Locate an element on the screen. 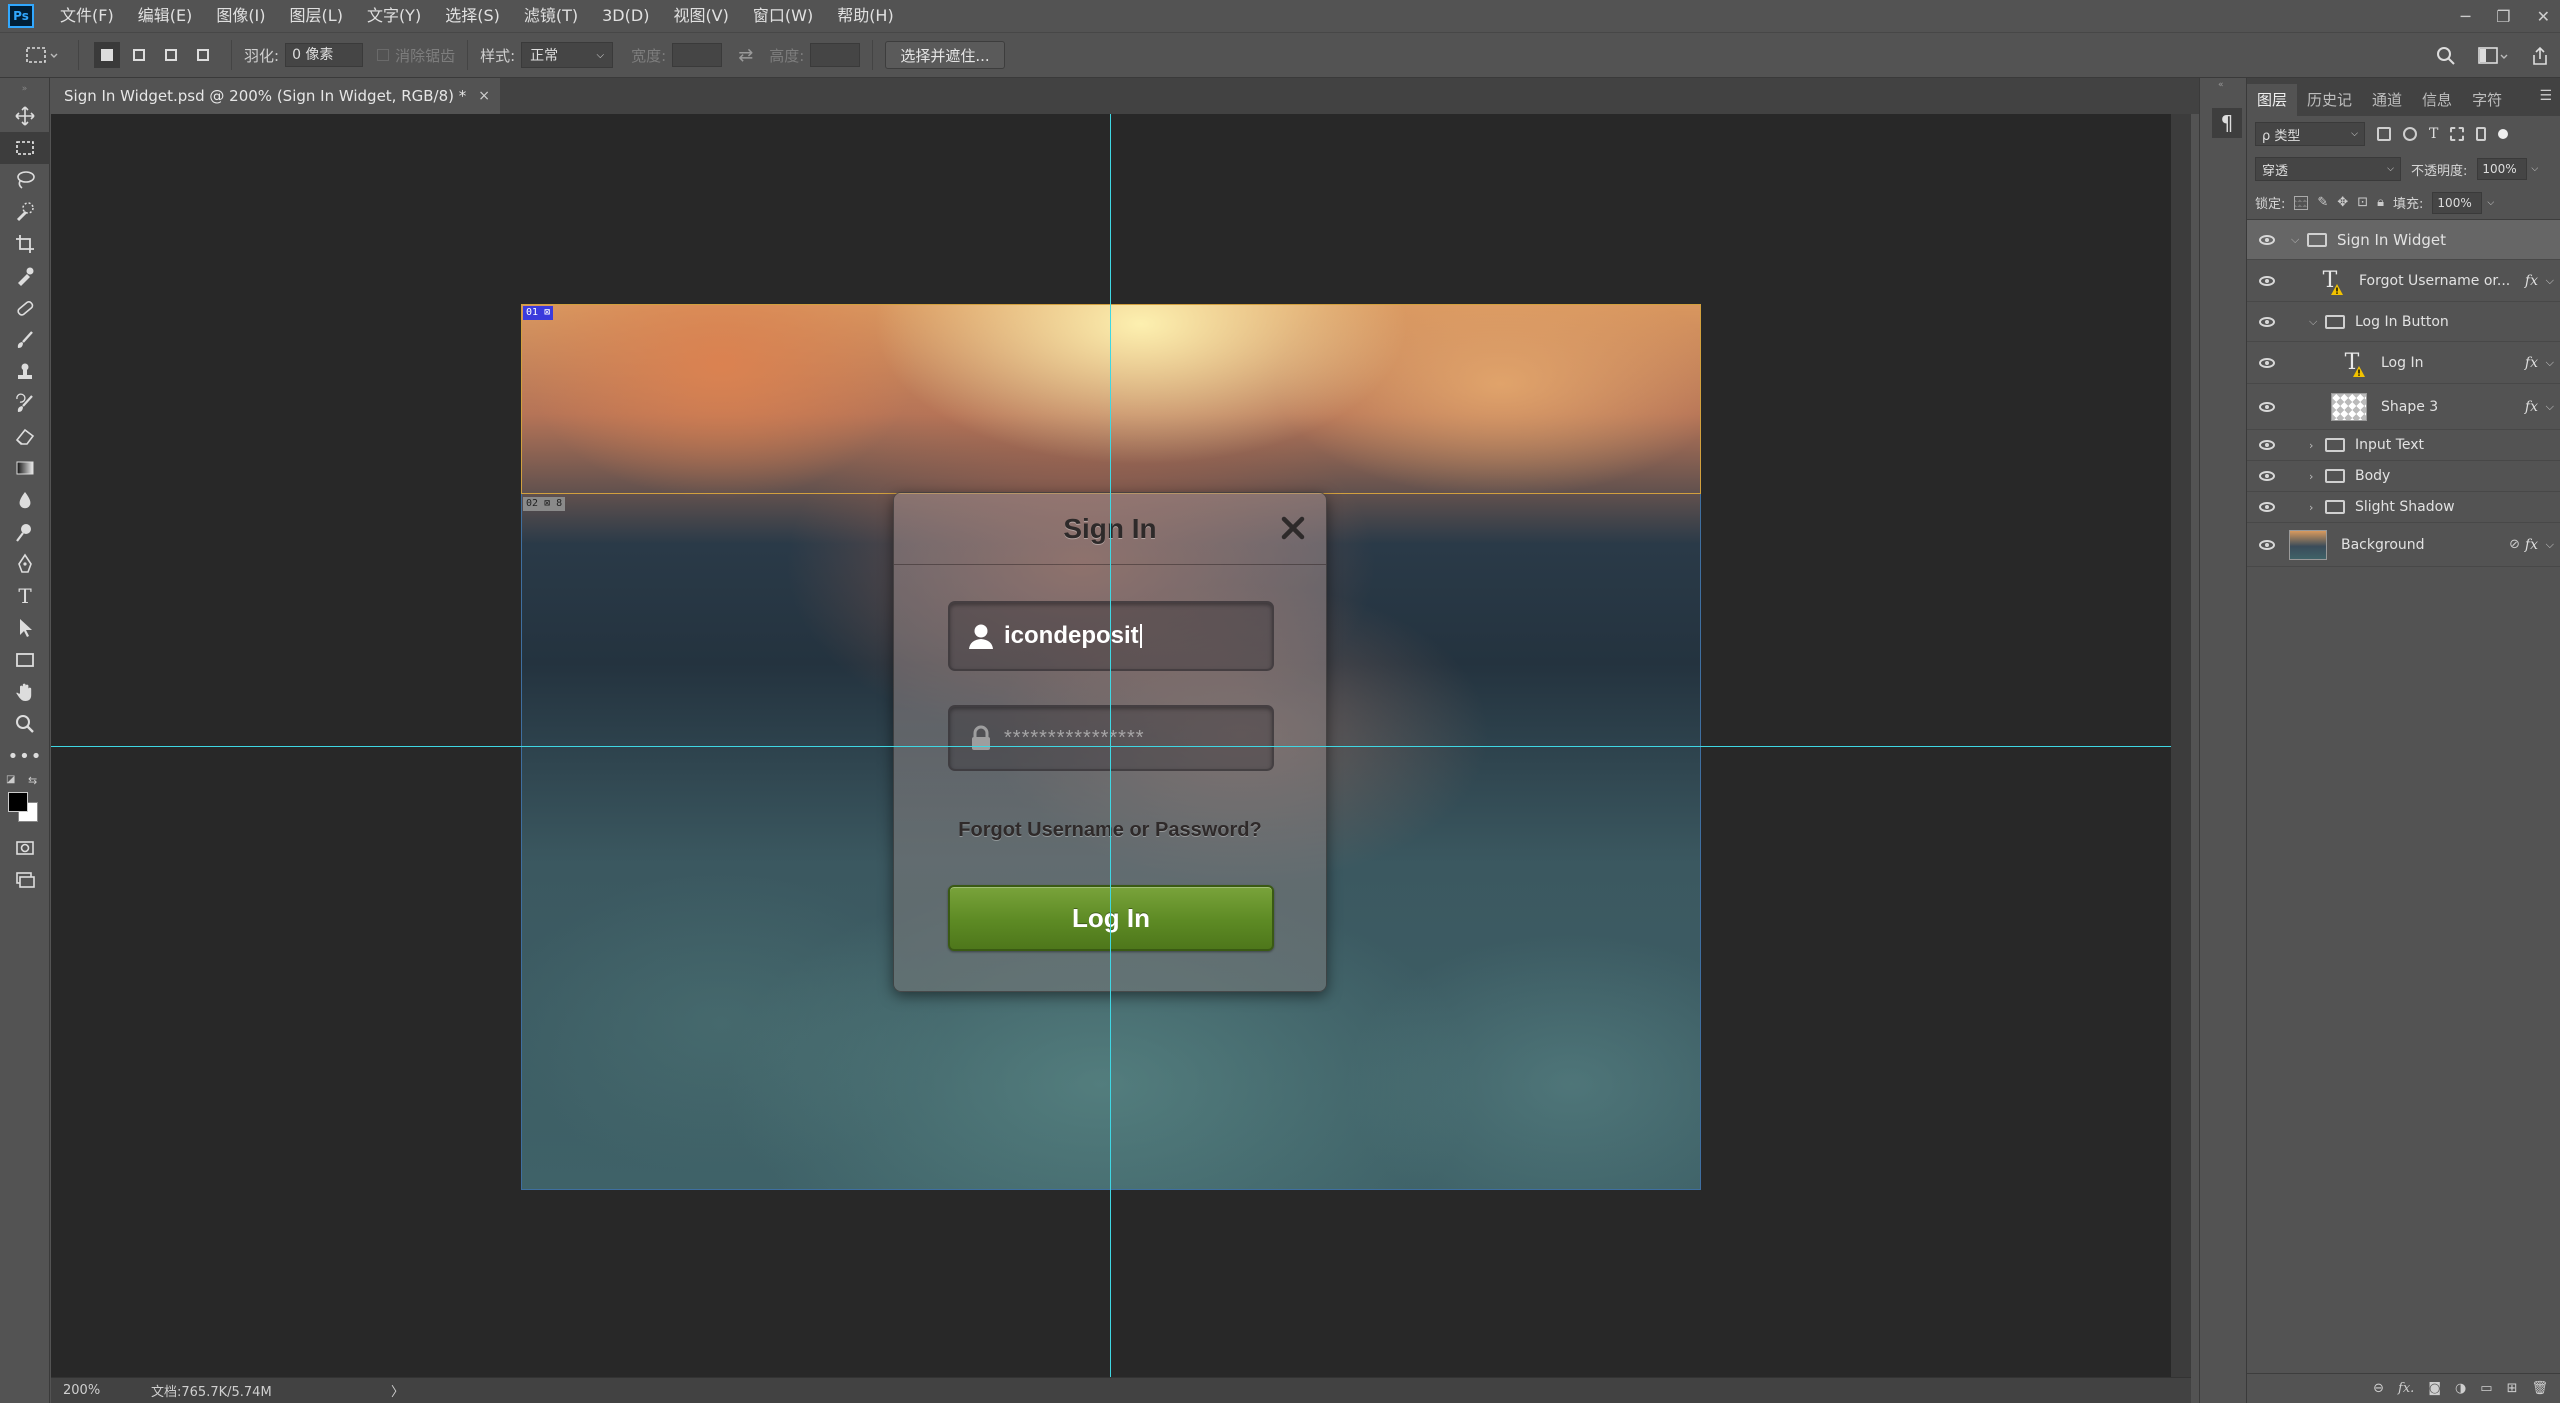  password-field: **************** is located at coordinates (1111, 738).